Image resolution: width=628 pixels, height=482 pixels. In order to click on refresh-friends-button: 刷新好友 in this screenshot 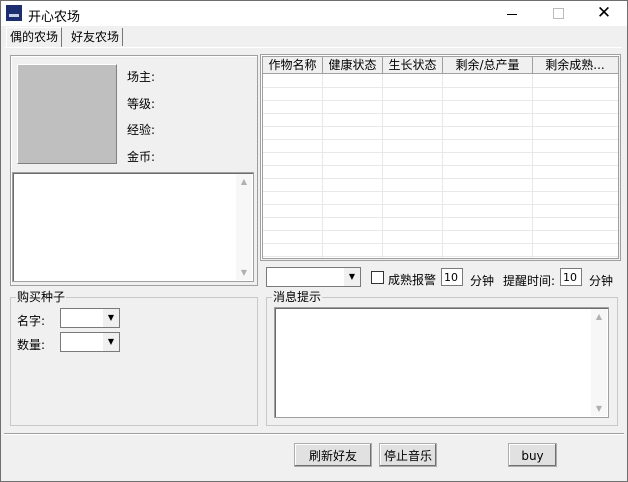, I will do `click(333, 455)`.